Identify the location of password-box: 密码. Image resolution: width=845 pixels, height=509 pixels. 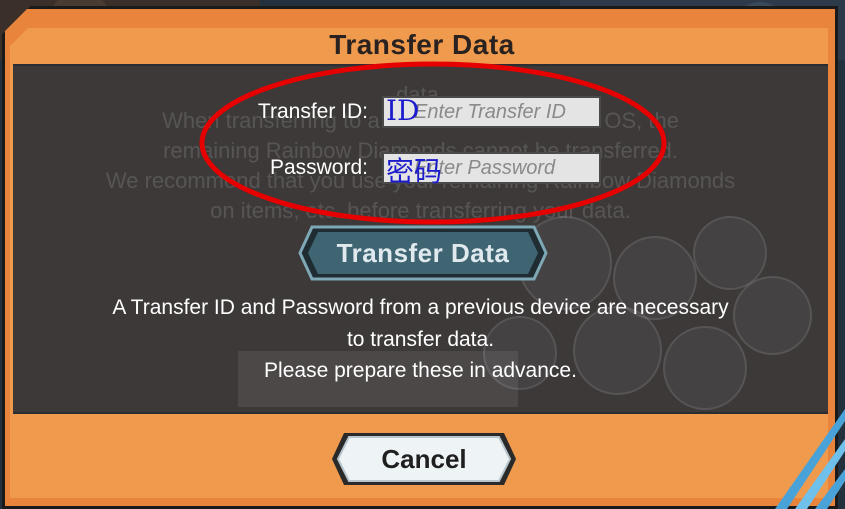
(491, 170).